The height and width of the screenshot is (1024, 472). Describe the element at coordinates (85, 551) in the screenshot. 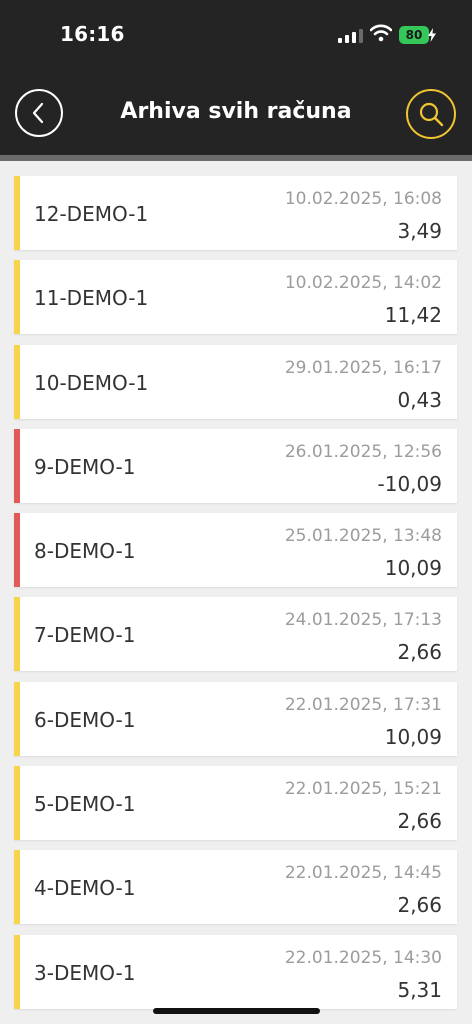

I see `receipt-number: 8-DEMO-1` at that location.